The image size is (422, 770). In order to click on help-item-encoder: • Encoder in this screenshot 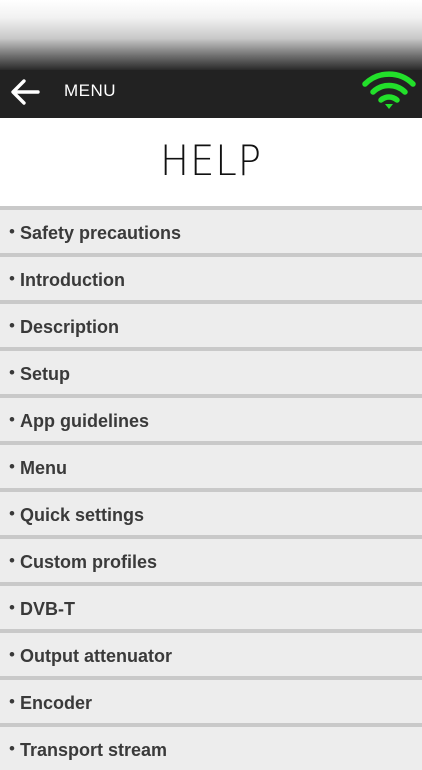, I will do `click(211, 699)`.